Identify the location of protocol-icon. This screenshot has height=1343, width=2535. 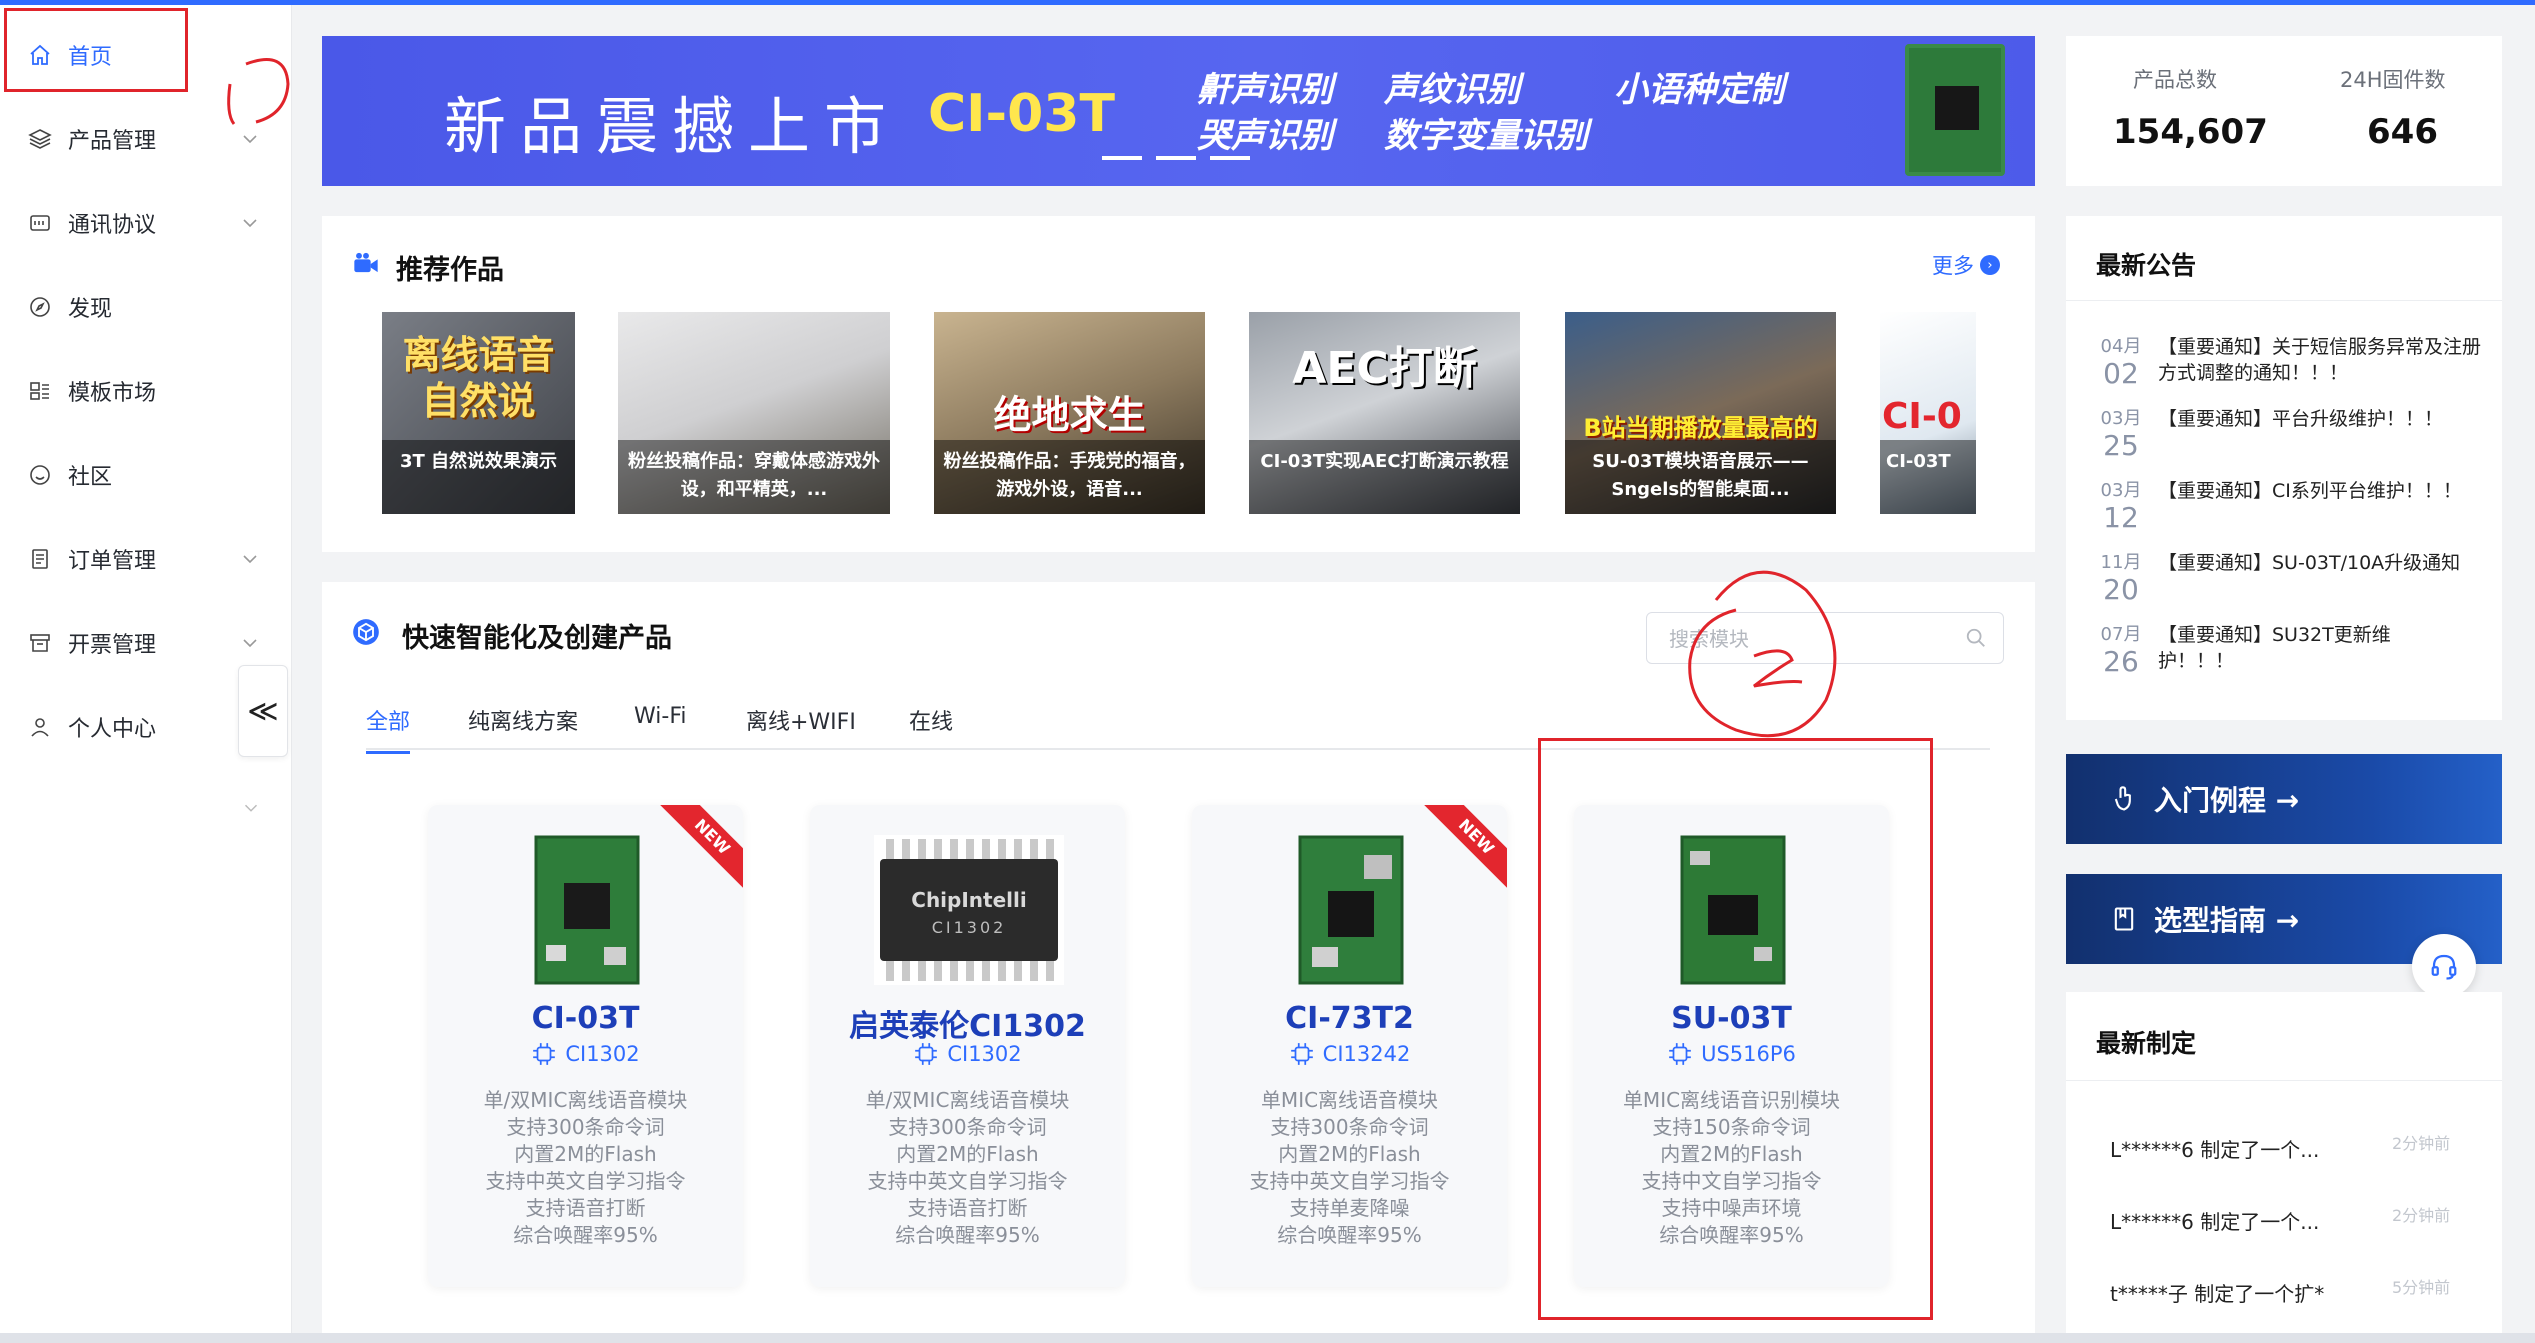
(40, 223).